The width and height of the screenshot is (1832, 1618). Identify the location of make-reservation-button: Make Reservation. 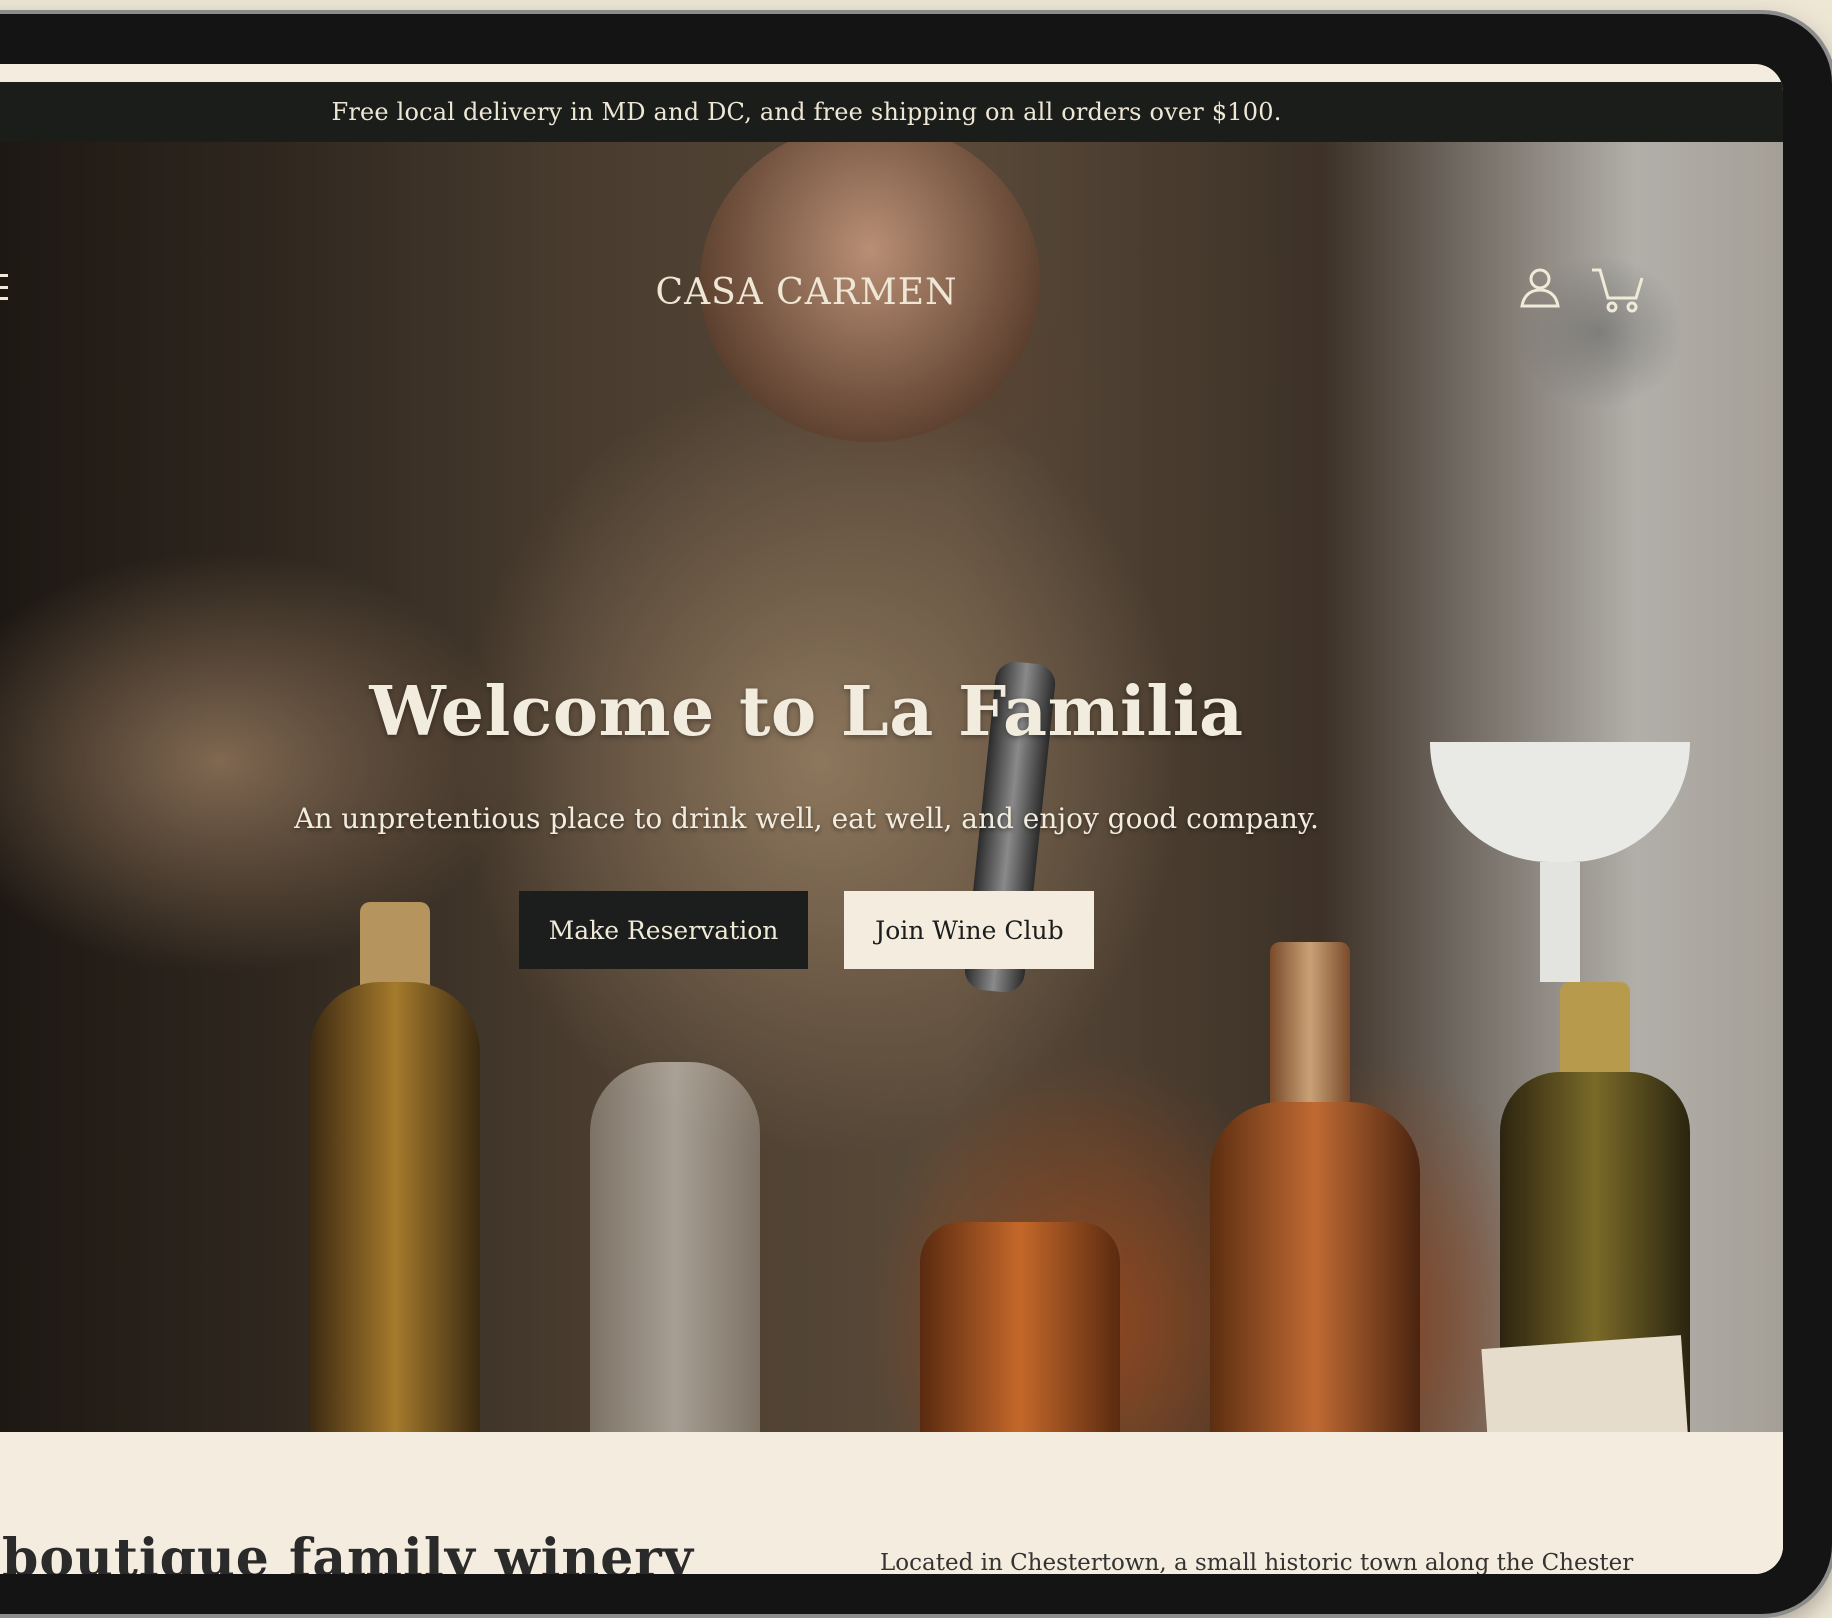
(663, 930).